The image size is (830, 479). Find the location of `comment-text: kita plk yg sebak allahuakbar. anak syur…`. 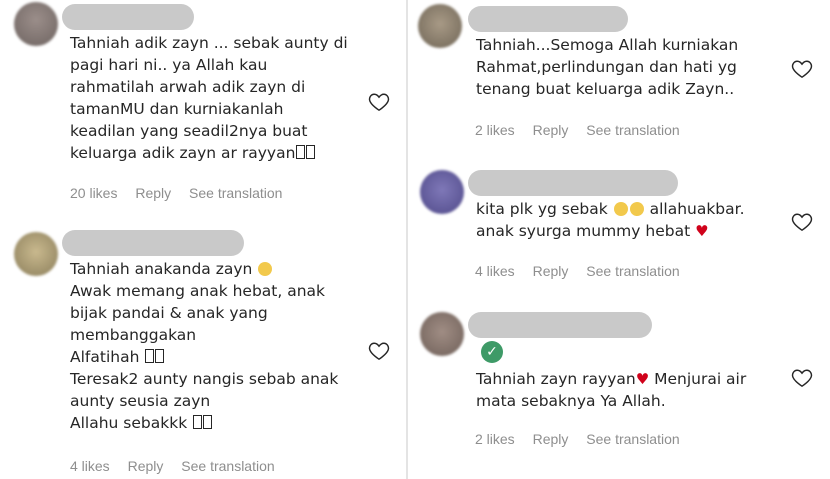

comment-text: kita plk yg sebak allahuakbar. anak syur… is located at coordinates (610, 220).